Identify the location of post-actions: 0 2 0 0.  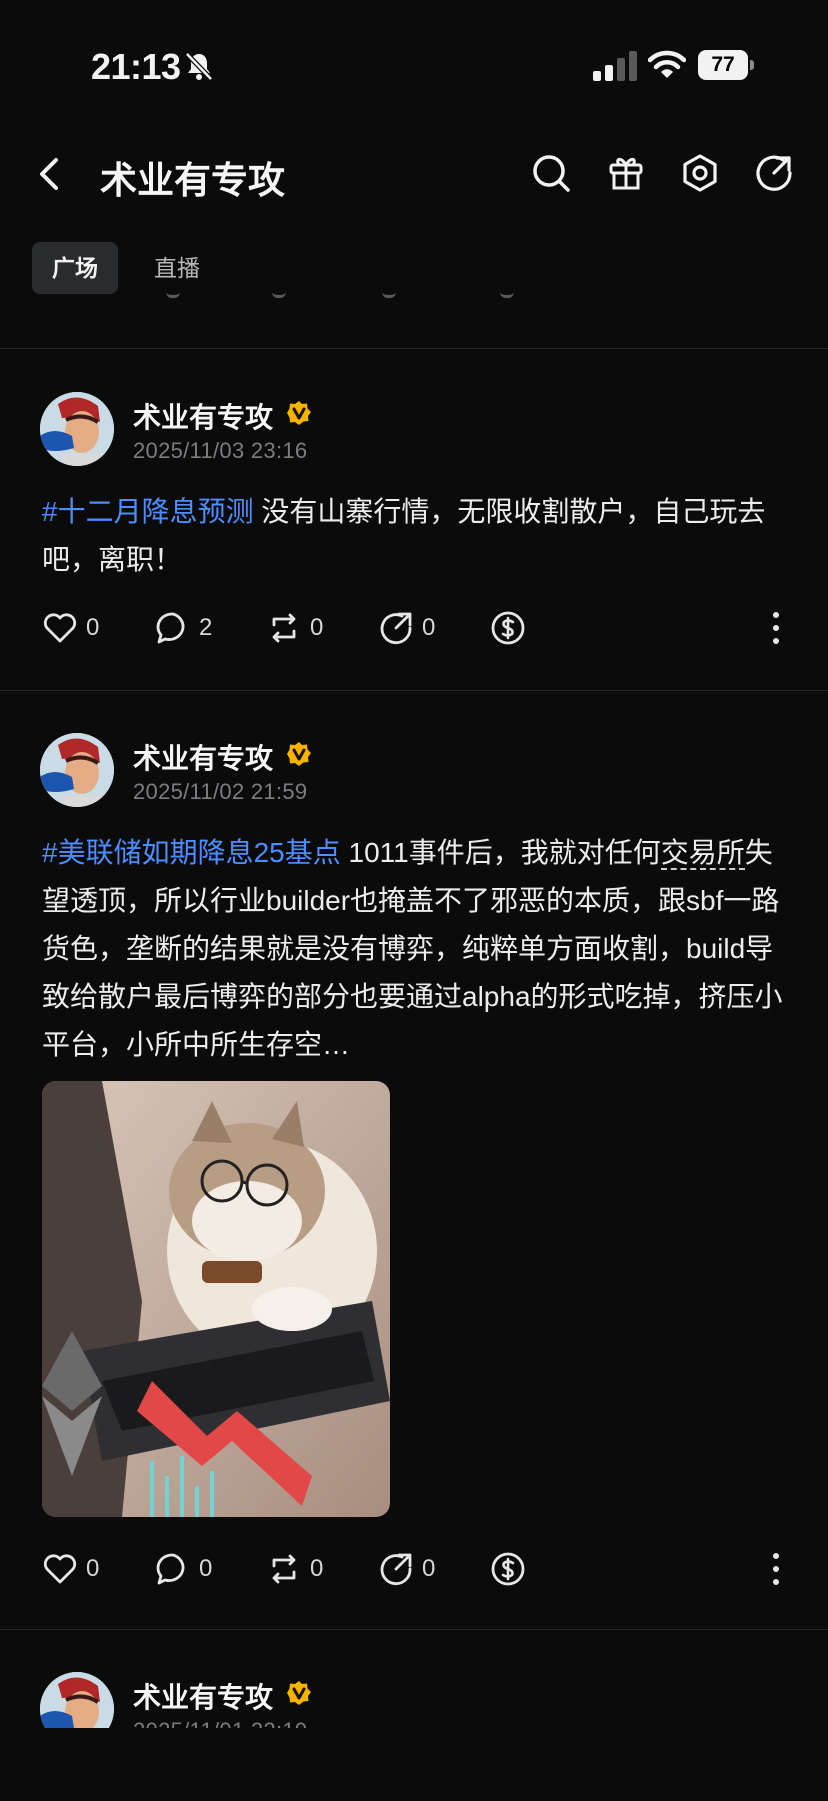
(414, 628).